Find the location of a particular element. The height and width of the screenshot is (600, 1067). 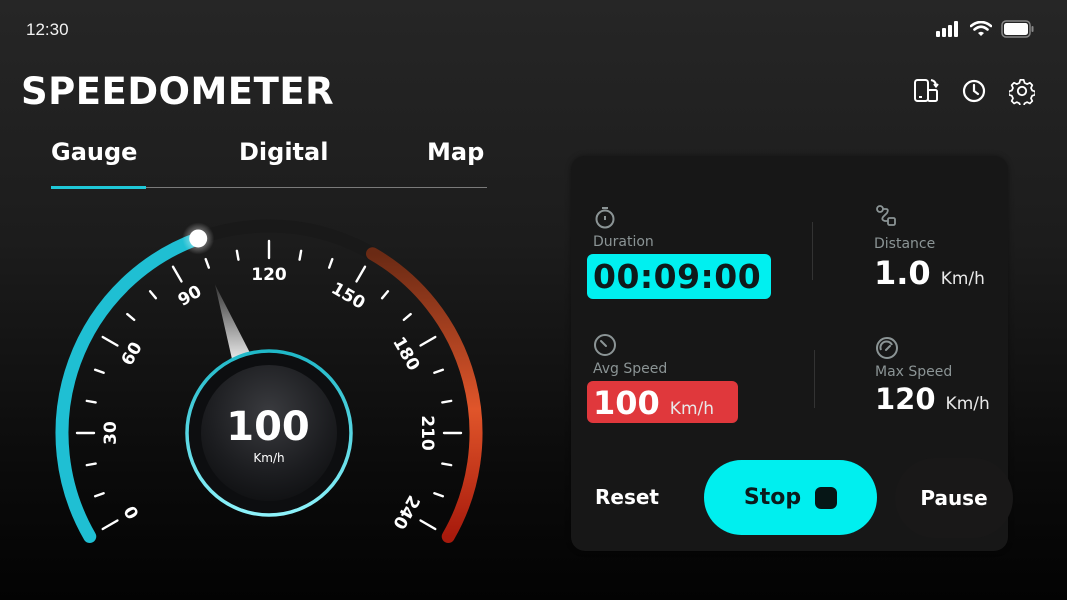

settings-icon is located at coordinates (1022, 91).